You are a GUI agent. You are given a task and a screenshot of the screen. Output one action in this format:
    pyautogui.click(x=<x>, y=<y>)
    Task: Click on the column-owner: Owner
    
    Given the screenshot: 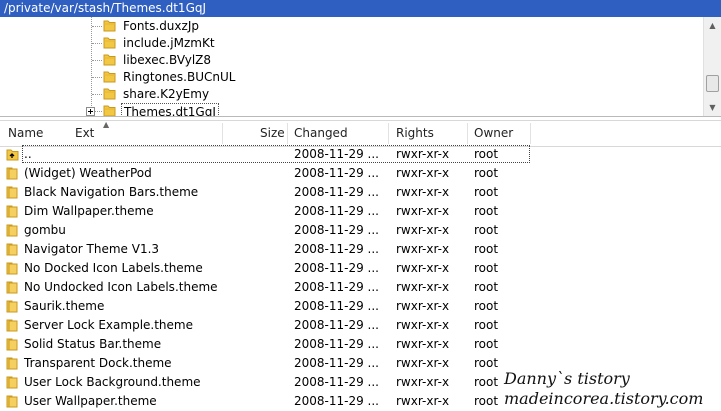 What is the action you would take?
    pyautogui.click(x=493, y=133)
    